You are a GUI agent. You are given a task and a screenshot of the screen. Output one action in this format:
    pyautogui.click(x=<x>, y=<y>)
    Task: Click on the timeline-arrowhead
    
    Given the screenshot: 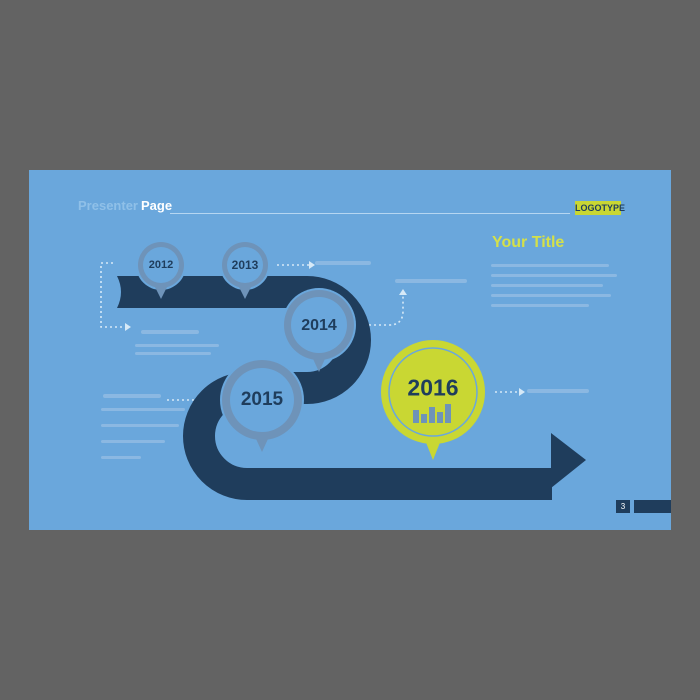 What is the action you would take?
    pyautogui.click(x=568, y=460)
    